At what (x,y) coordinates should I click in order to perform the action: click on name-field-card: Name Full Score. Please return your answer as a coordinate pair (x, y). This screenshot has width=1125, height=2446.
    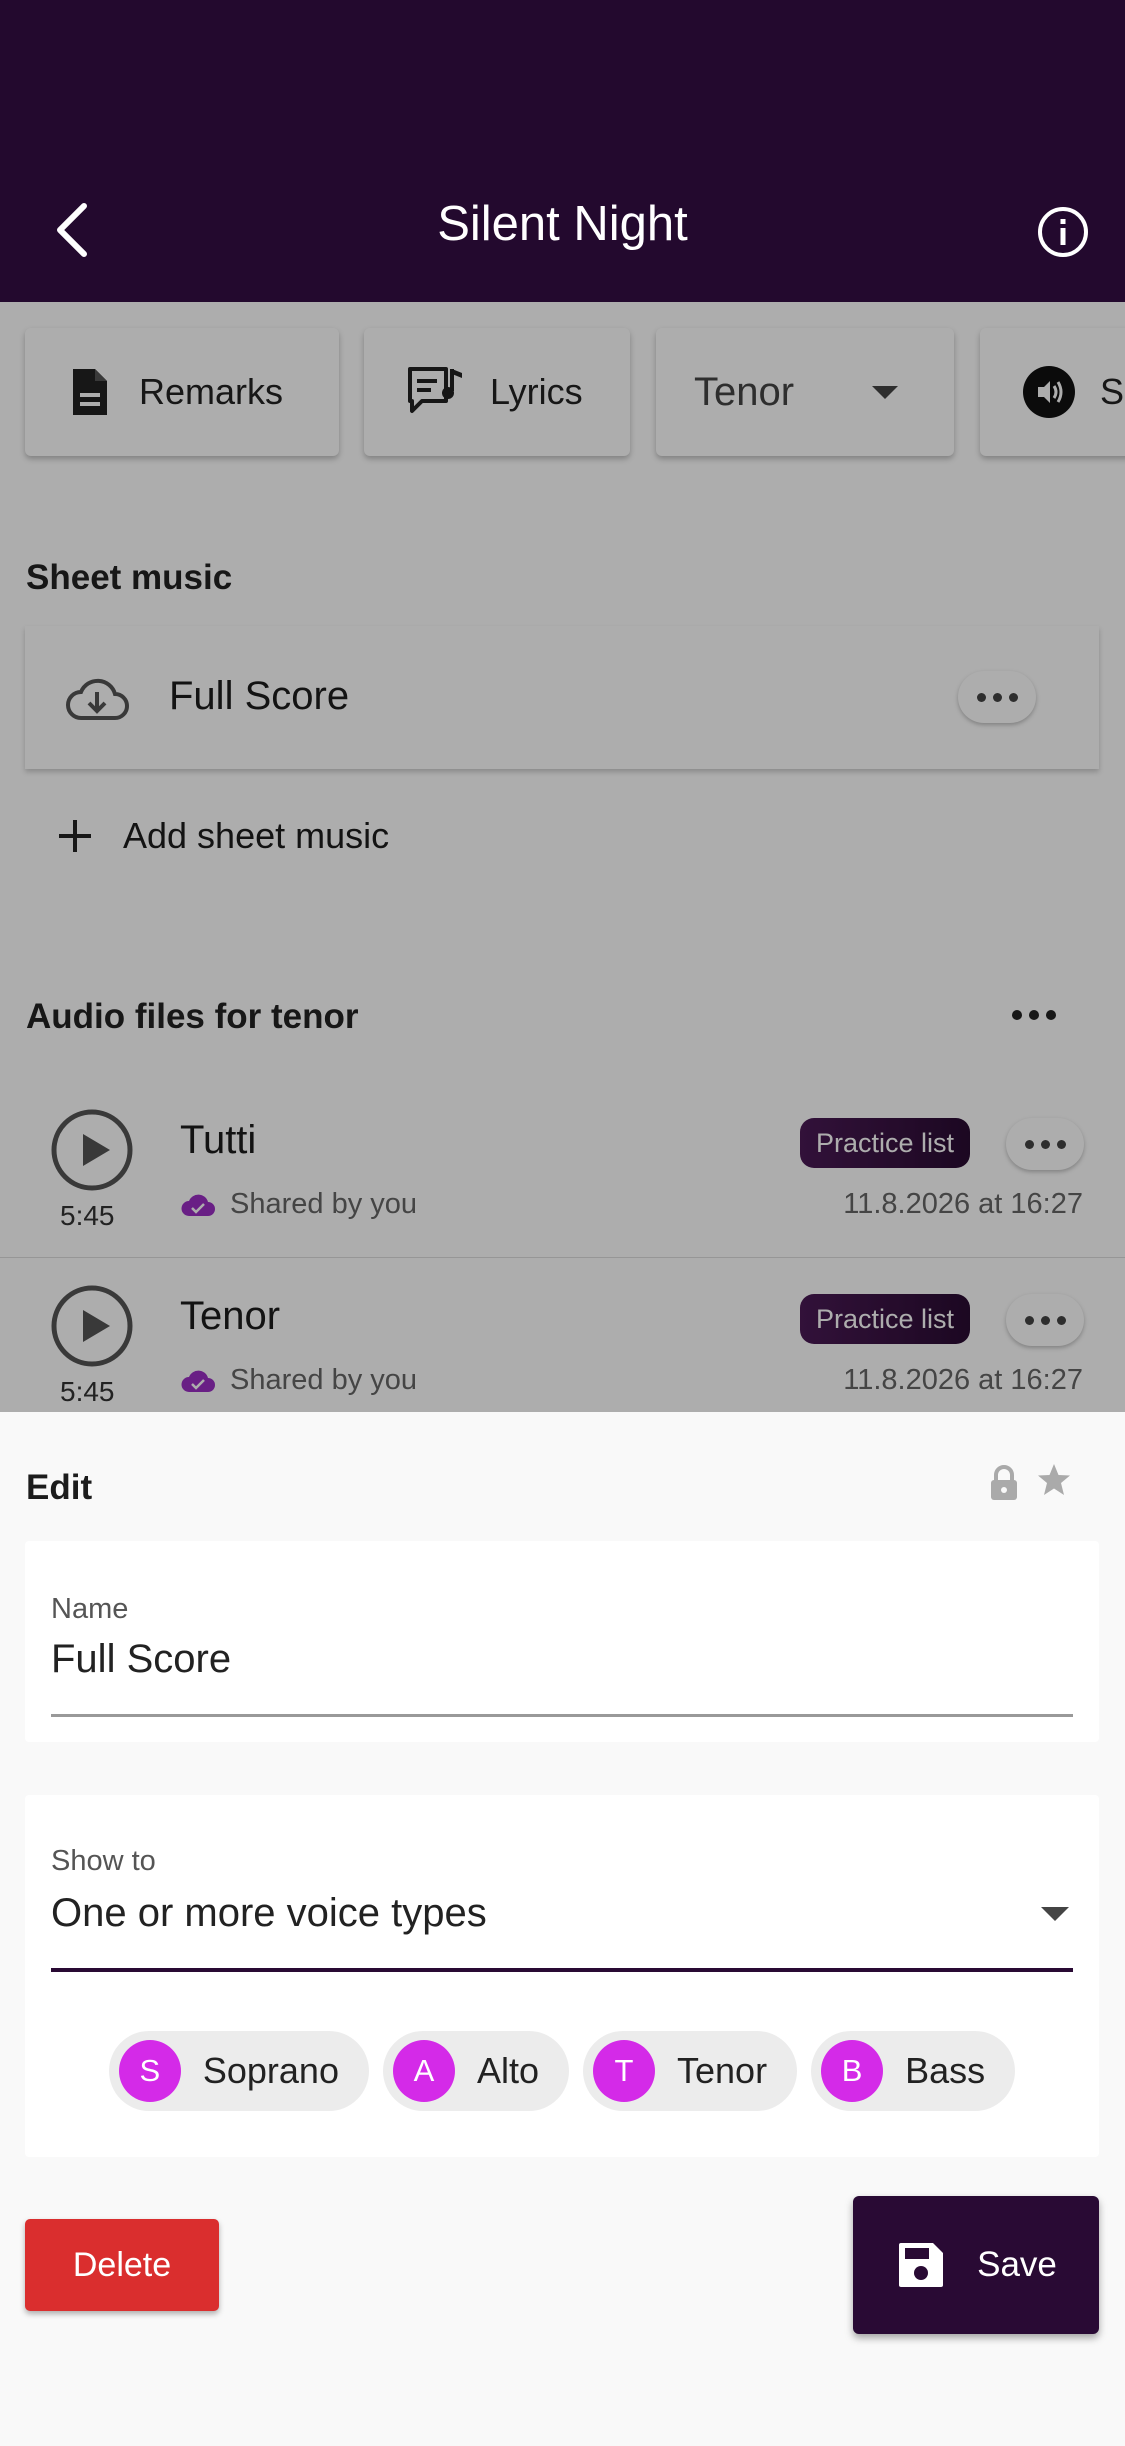
    Looking at the image, I should click on (562, 1641).